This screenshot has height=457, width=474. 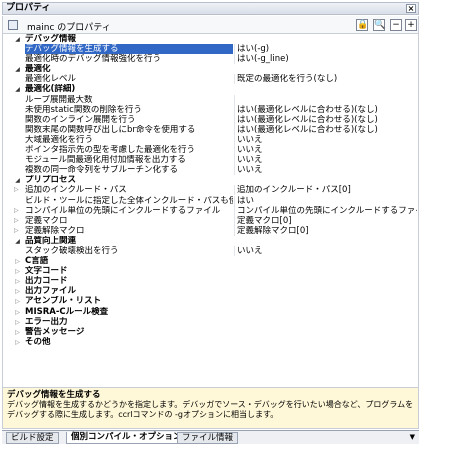 I want to click on tab-individual-compile-options: 個別コンパイル・オプション, so click(x=126, y=438).